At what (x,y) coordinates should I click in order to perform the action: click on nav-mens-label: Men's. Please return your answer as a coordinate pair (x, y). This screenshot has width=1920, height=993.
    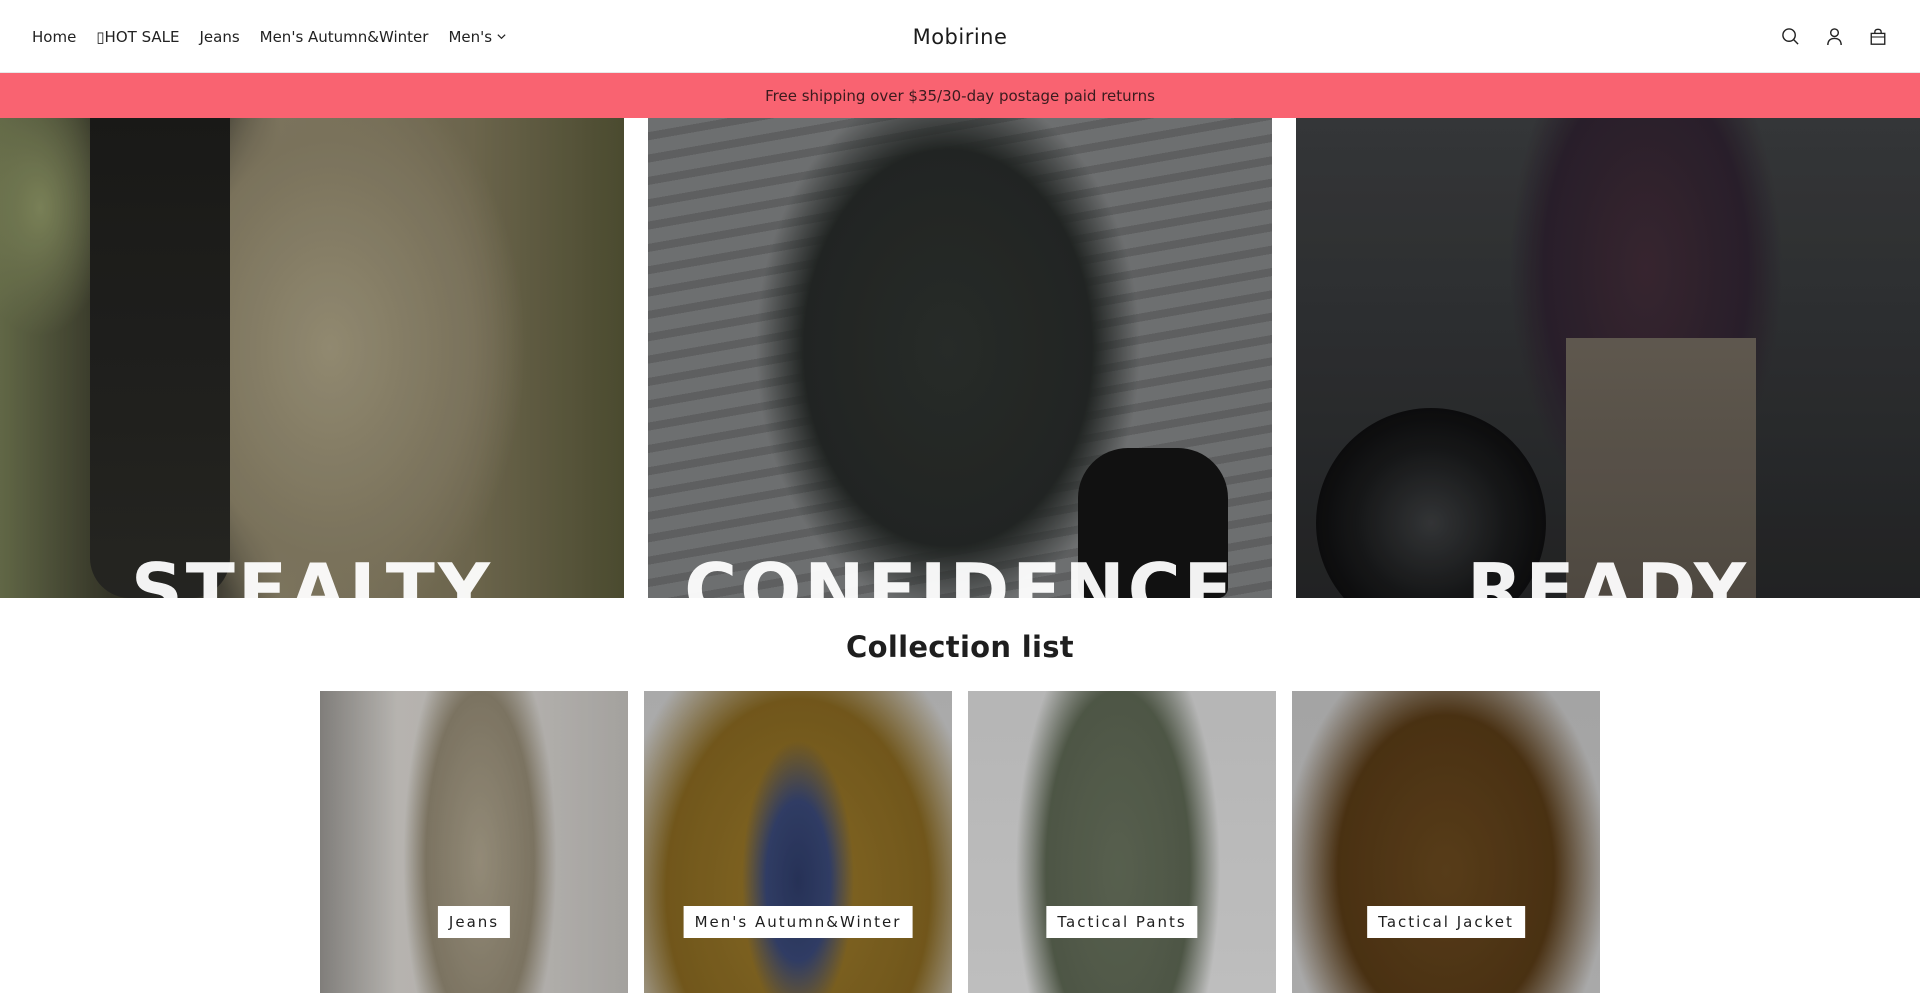
    Looking at the image, I should click on (470, 36).